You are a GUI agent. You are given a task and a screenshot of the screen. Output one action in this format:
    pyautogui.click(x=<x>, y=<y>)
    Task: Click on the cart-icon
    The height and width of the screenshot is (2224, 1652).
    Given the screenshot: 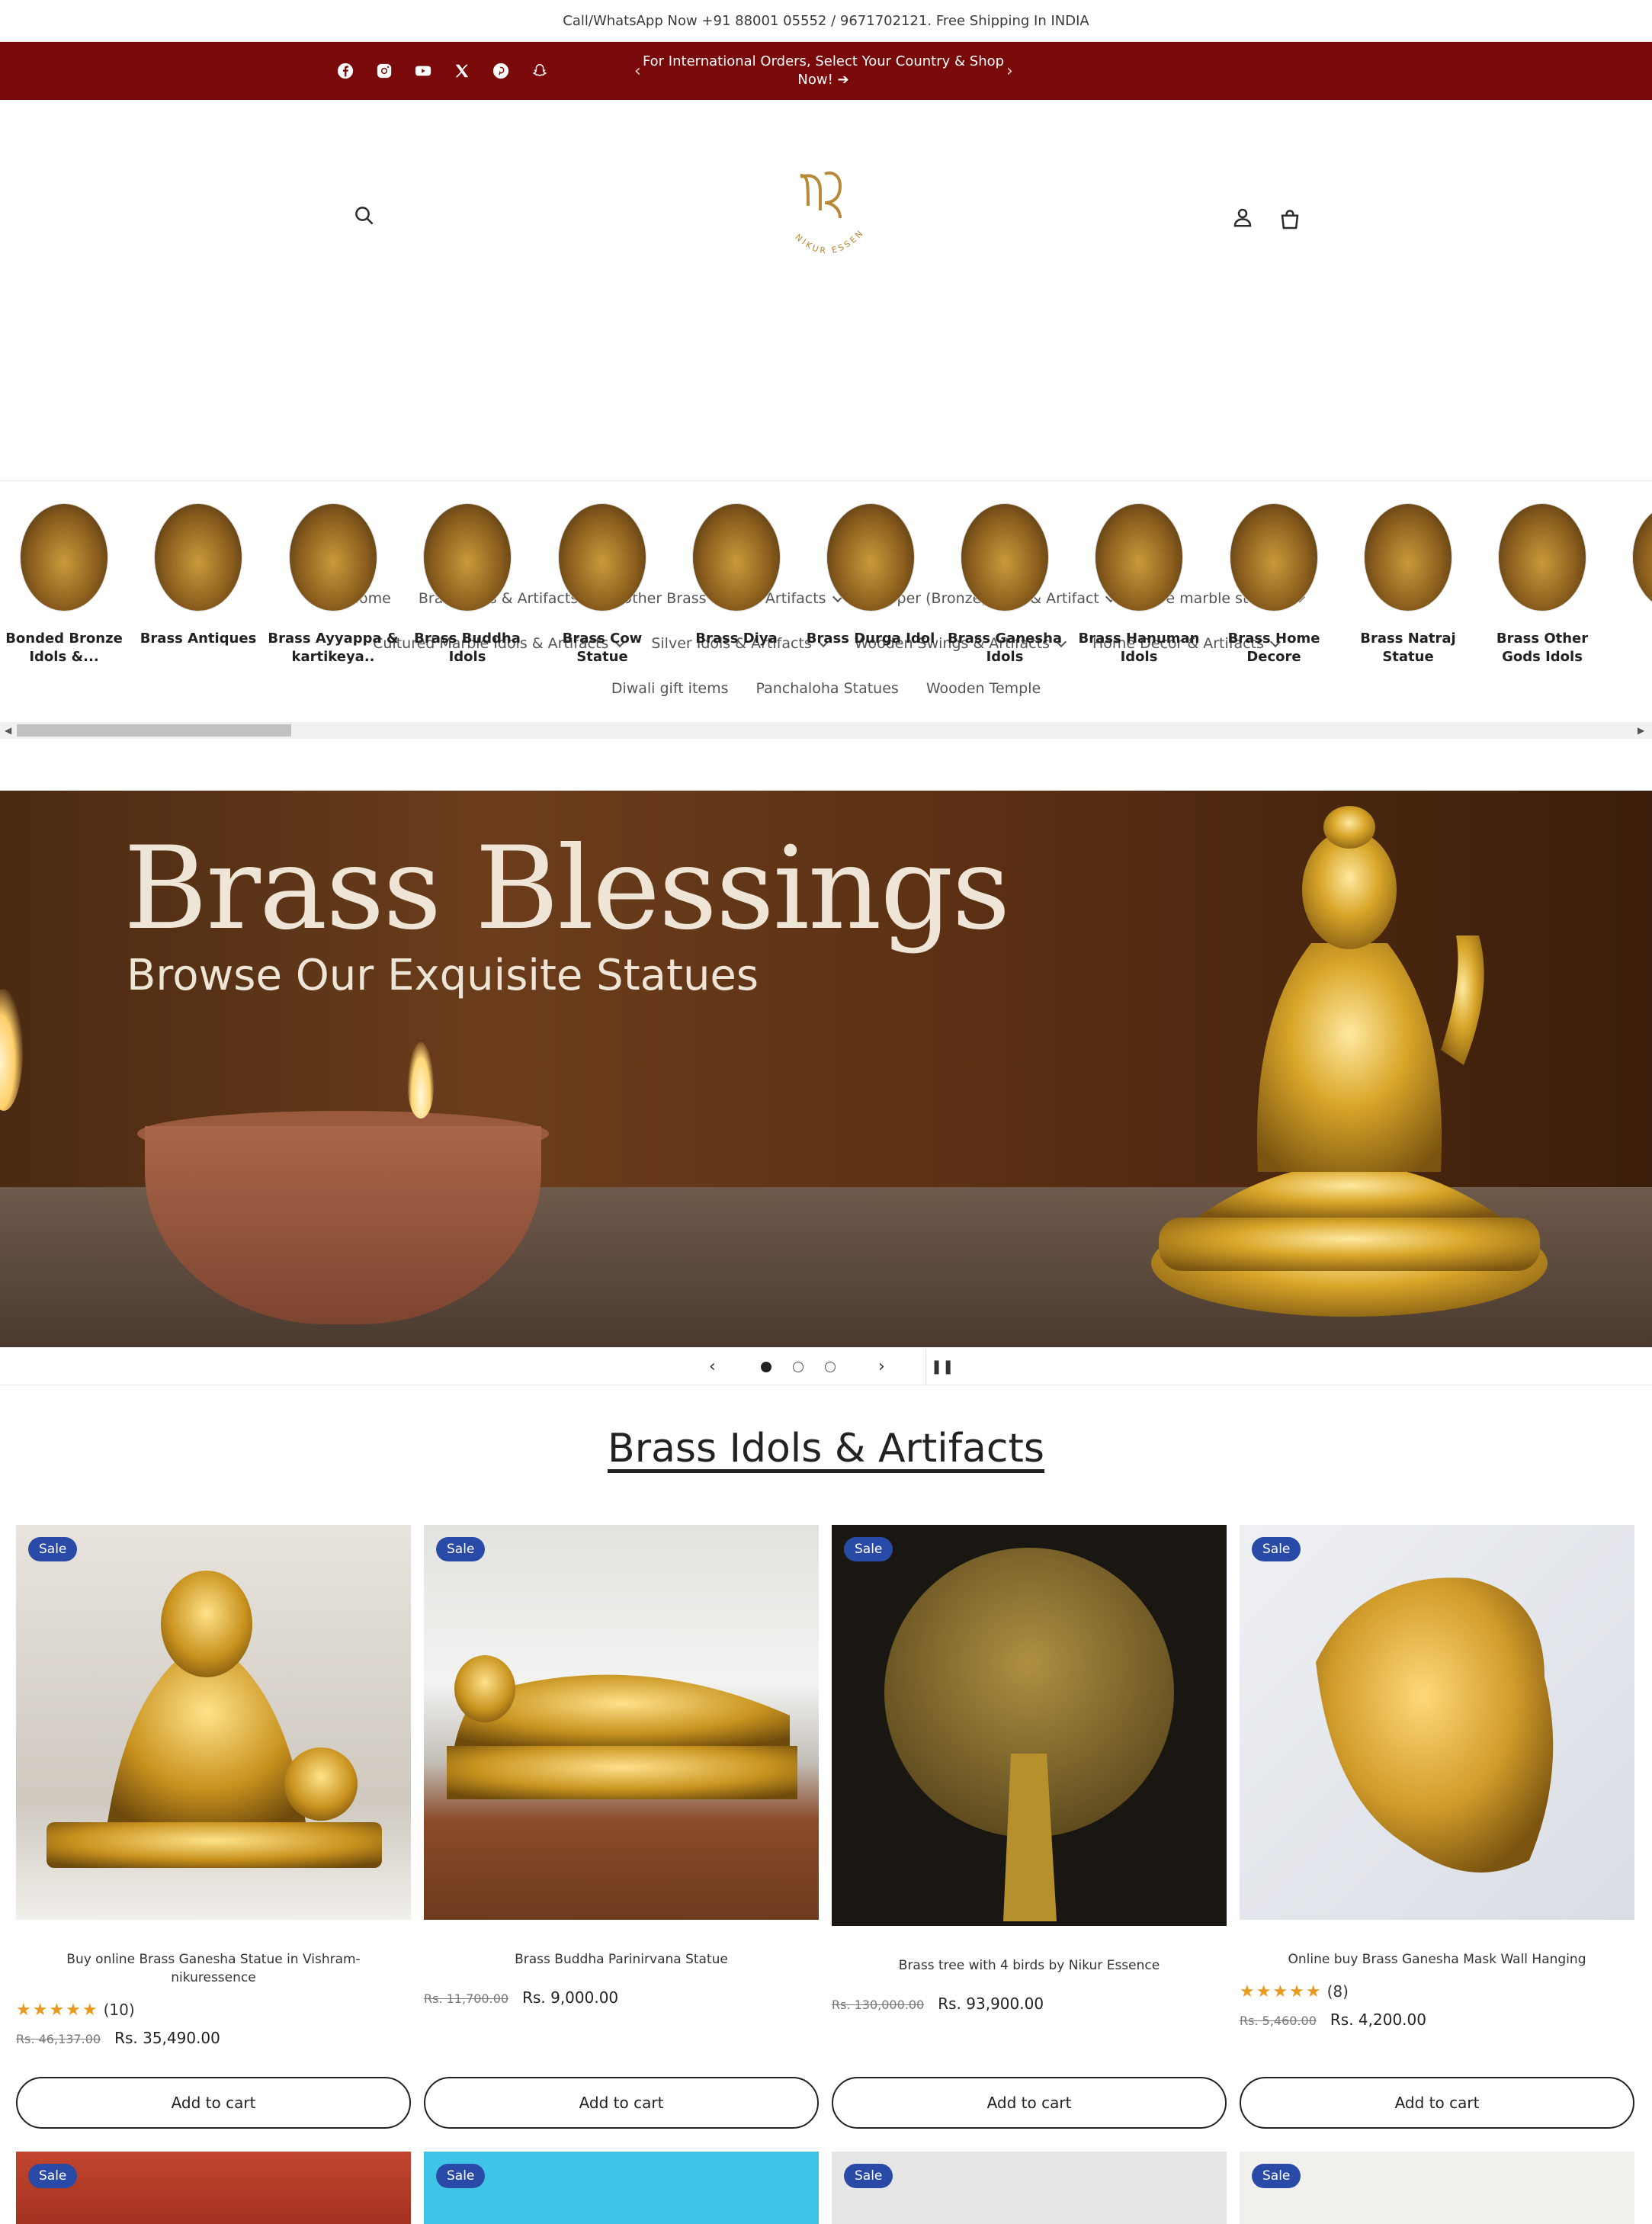 What is the action you would take?
    pyautogui.click(x=1290, y=220)
    